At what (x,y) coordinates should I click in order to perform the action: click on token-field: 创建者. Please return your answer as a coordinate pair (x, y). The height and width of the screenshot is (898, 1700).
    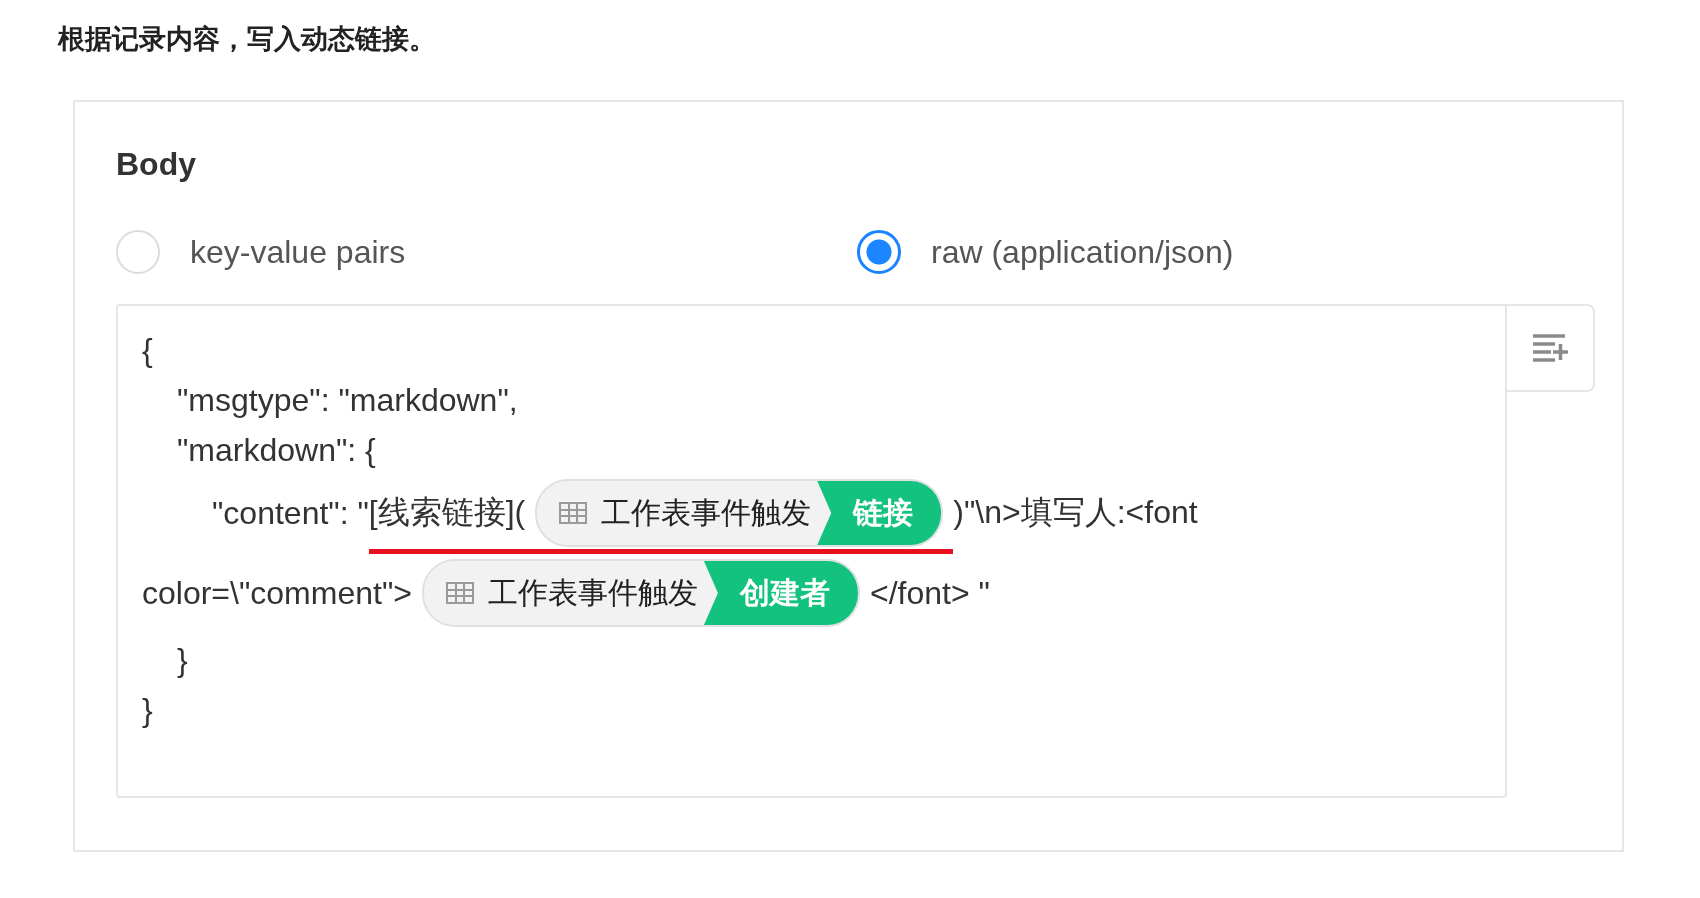
    Looking at the image, I should click on (780, 593).